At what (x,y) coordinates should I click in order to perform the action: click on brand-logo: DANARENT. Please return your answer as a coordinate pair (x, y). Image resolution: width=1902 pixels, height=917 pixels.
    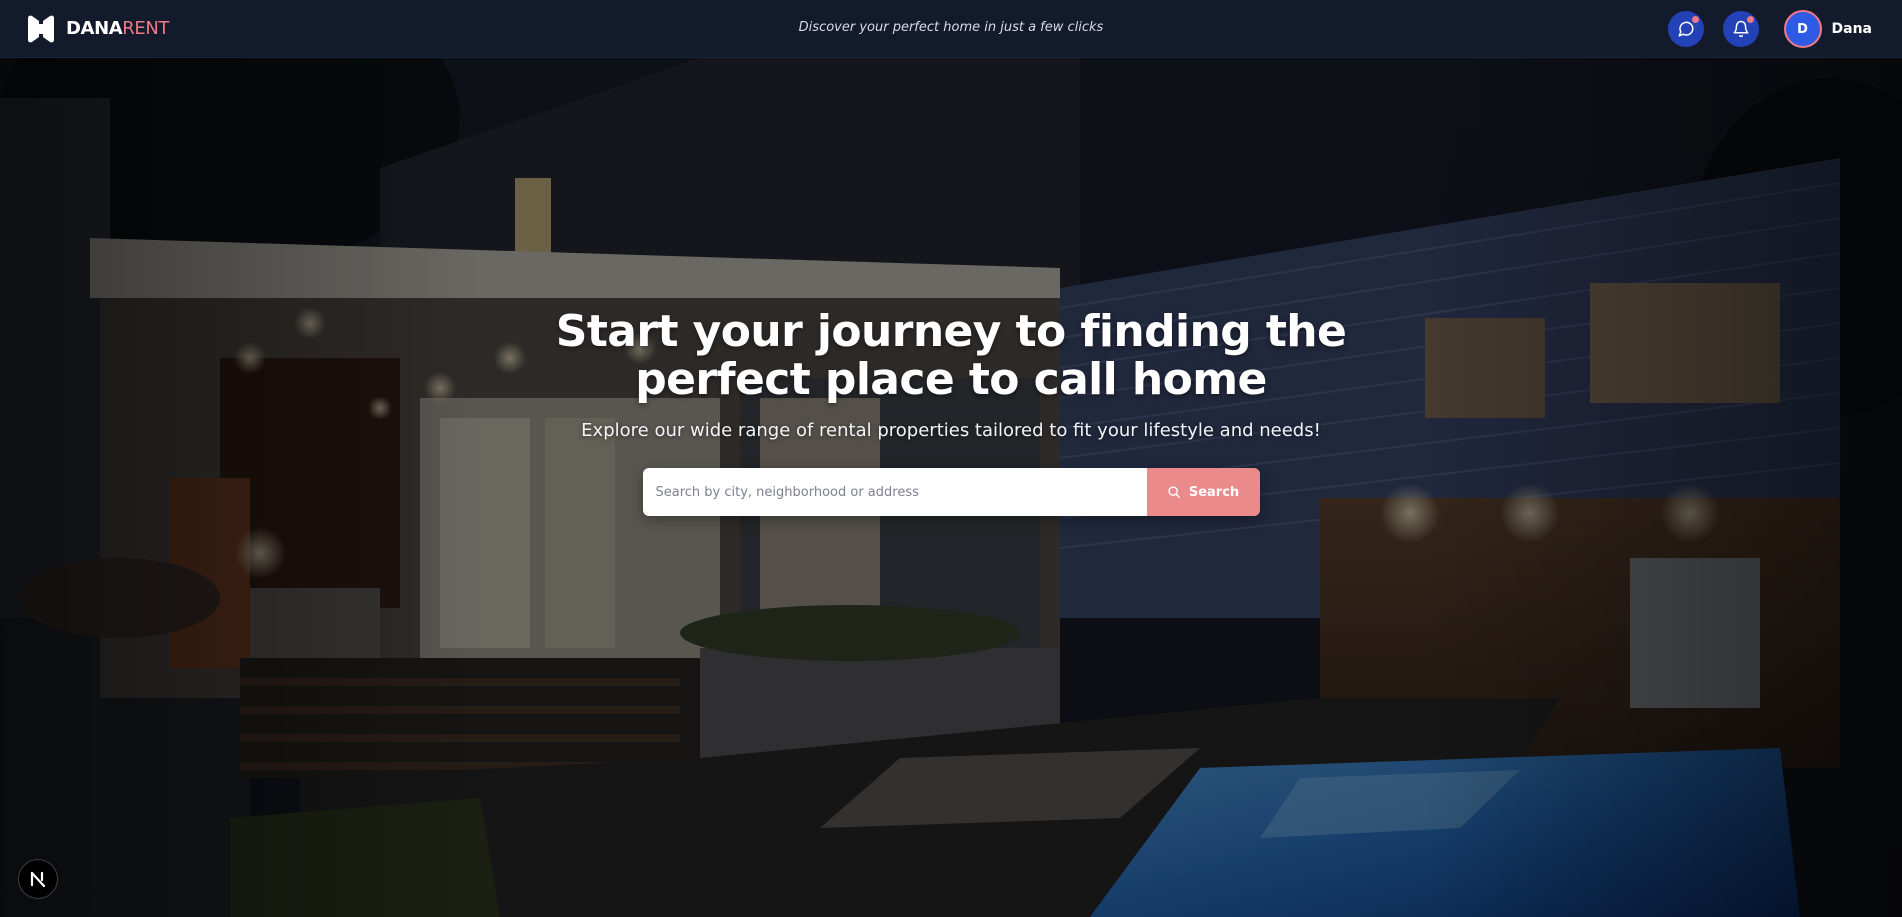
    Looking at the image, I should click on (97, 29).